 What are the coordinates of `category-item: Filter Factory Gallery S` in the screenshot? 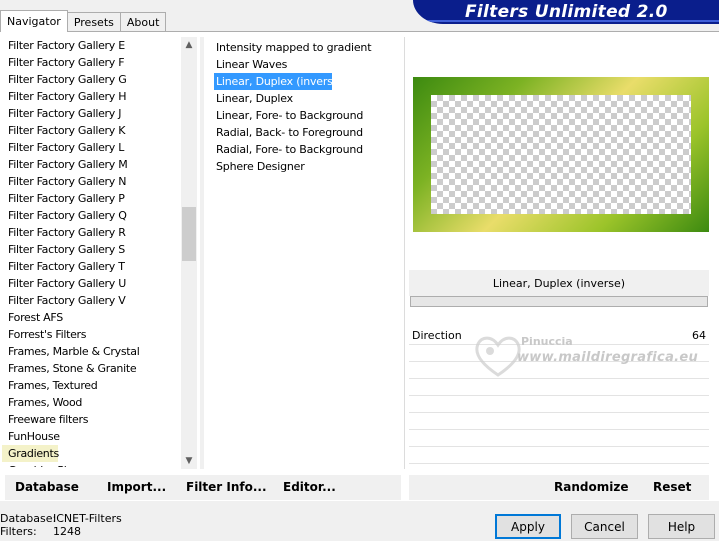 It's located at (90, 249).